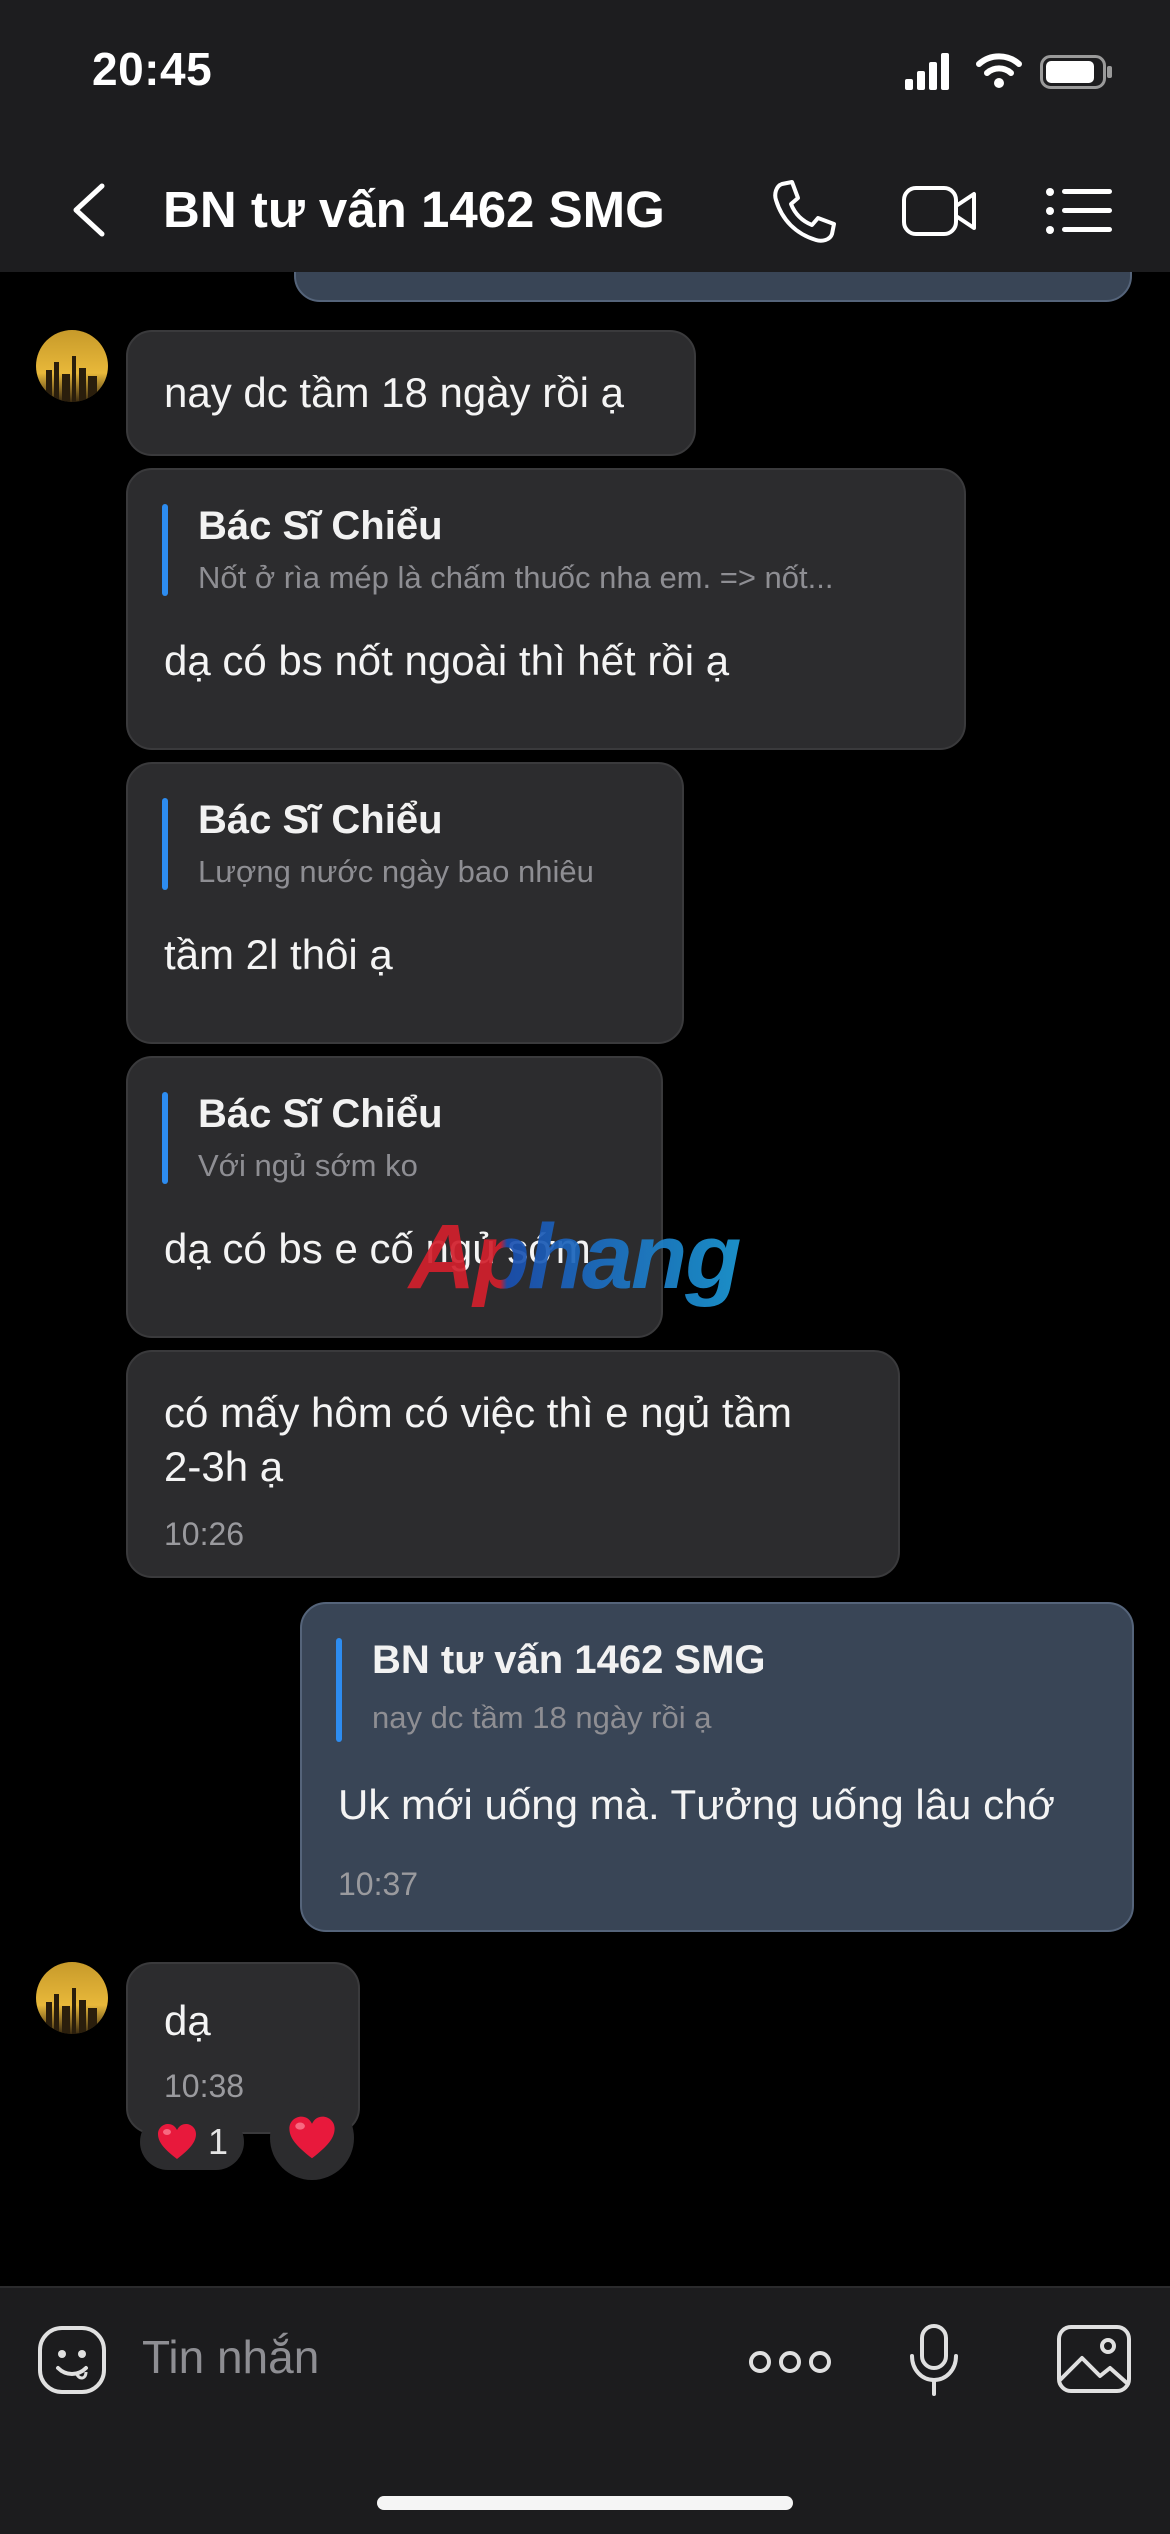 The height and width of the screenshot is (2534, 1170). I want to click on message-text: nay dc tầm 18 ngày rồi ạ, so click(394, 392).